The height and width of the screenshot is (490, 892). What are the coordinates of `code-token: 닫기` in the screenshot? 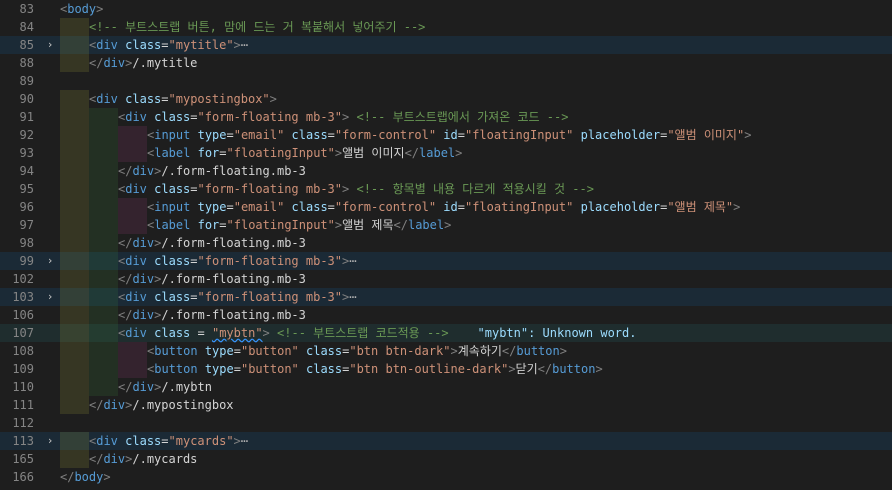 It's located at (526, 369).